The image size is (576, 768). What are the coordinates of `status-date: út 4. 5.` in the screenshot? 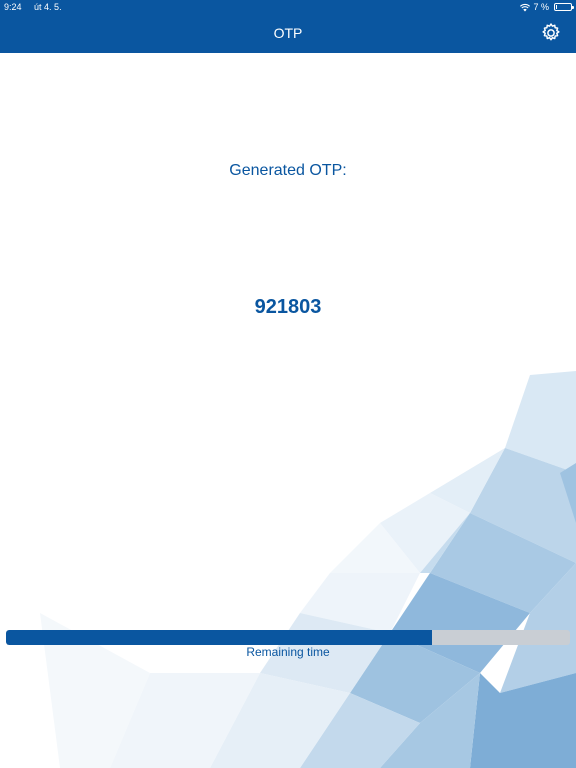 It's located at (48, 7).